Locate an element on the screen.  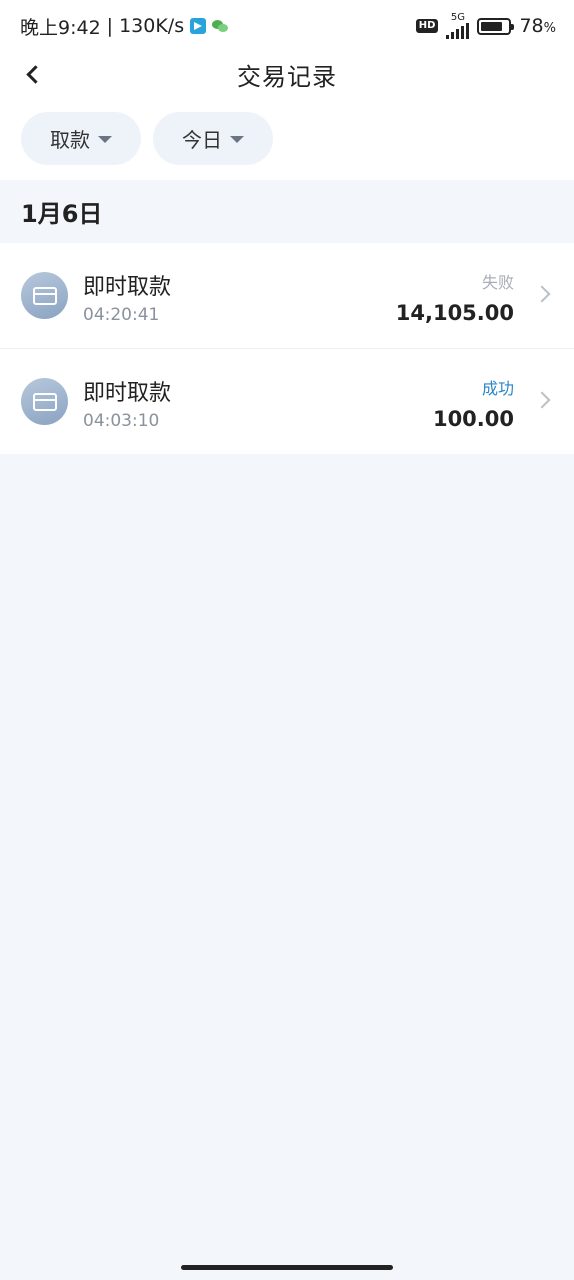
status-bar-right: HD 5G 78% is located at coordinates (485, 25).